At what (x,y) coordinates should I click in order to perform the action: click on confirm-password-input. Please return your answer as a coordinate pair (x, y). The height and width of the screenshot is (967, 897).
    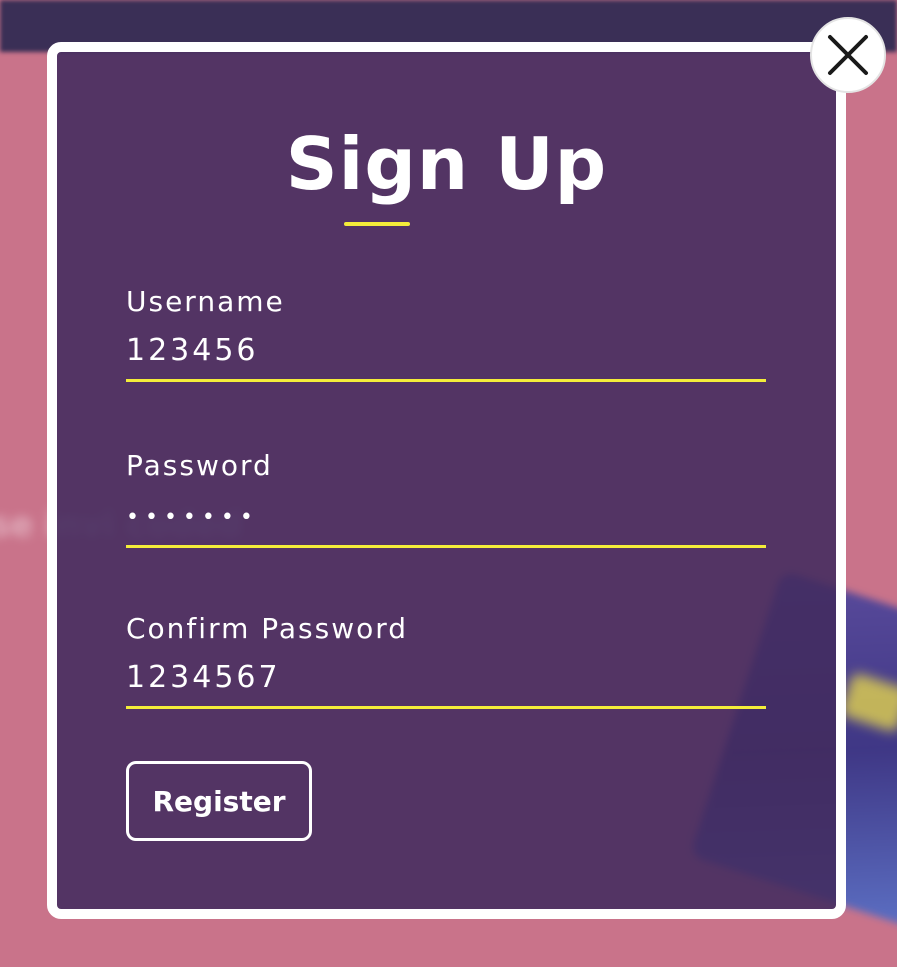
    Looking at the image, I should click on (446, 685).